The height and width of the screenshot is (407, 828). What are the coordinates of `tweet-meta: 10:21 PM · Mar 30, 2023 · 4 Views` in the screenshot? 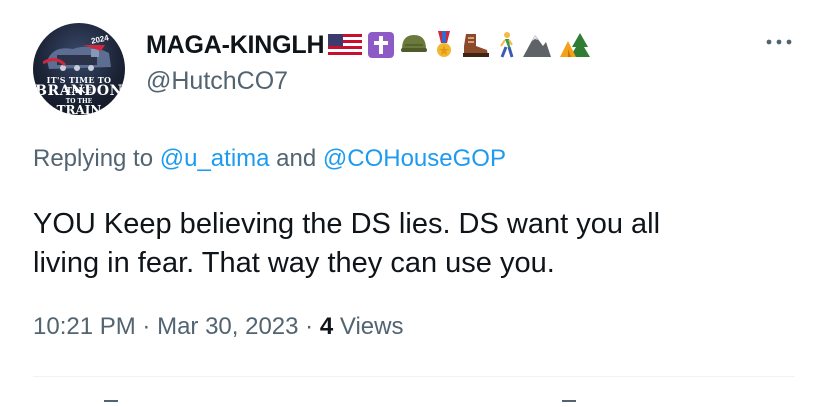 It's located at (218, 327).